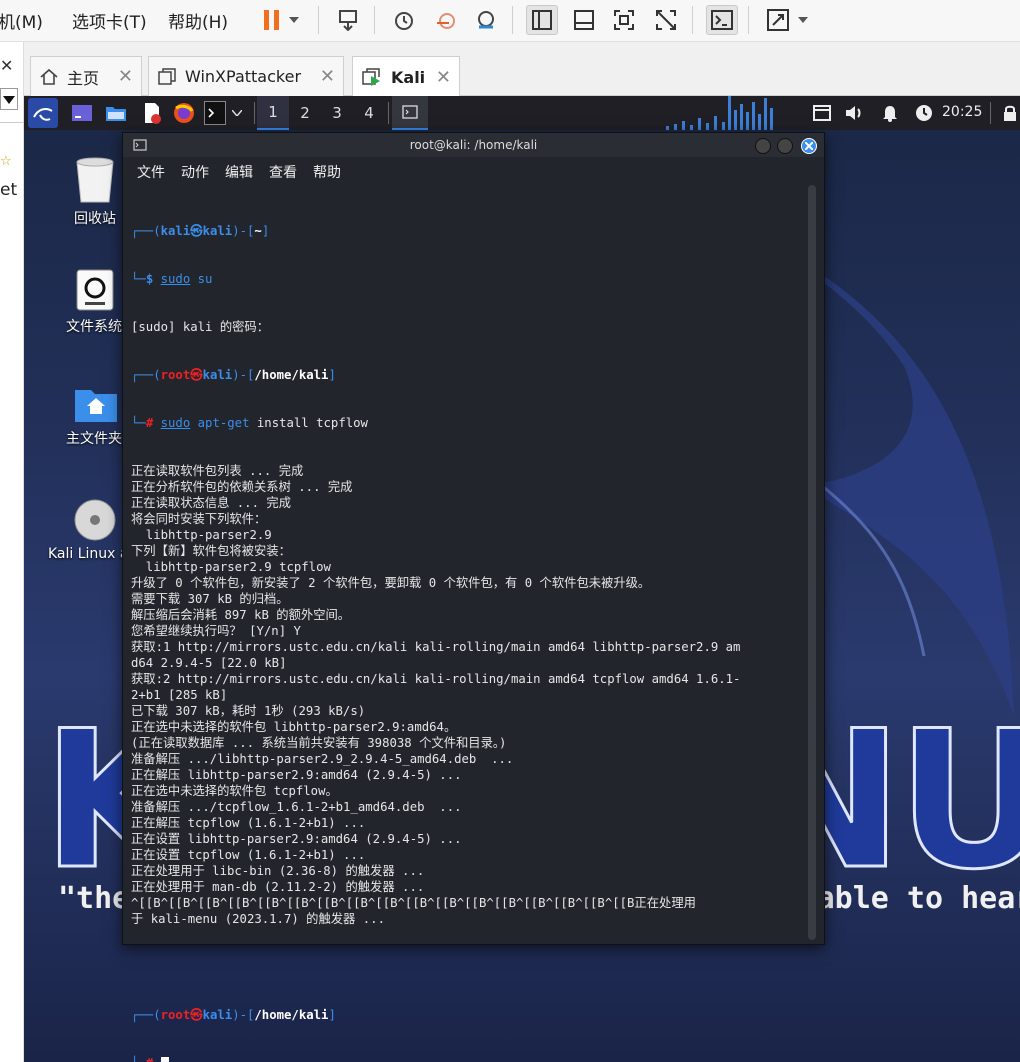  What do you see at coordinates (209, 663) in the screenshot?
I see `output-line: d64 2.9.4-5 [22.0 kB]` at bounding box center [209, 663].